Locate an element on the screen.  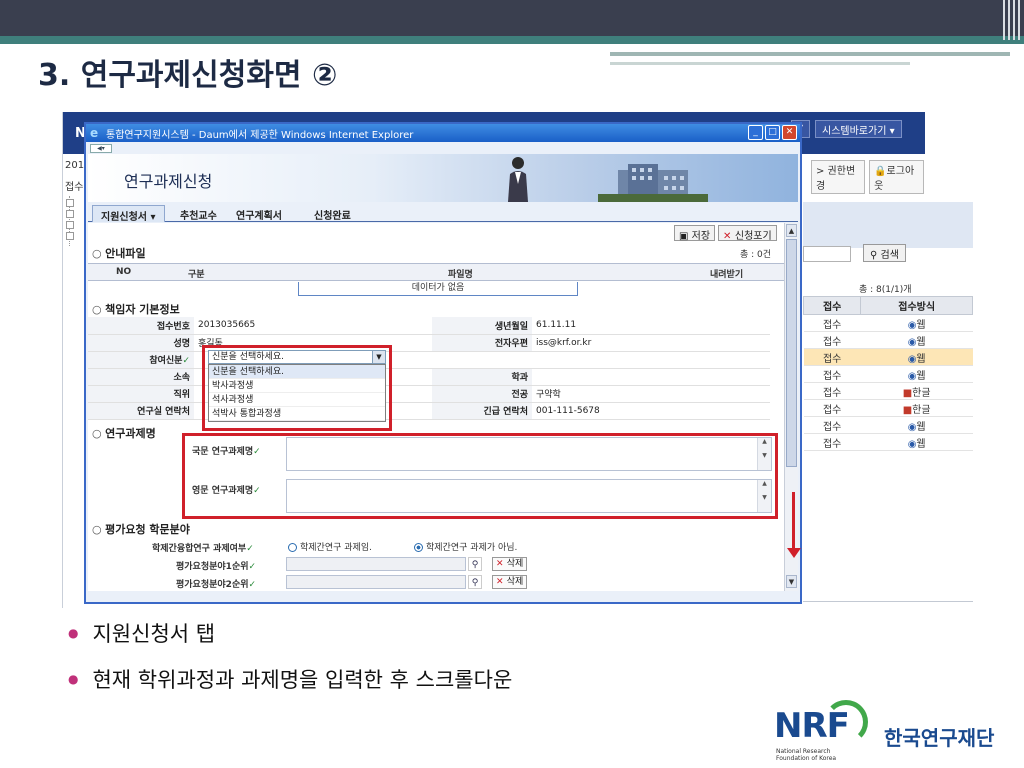
slide-header-accent is located at coordinates (512, 40).